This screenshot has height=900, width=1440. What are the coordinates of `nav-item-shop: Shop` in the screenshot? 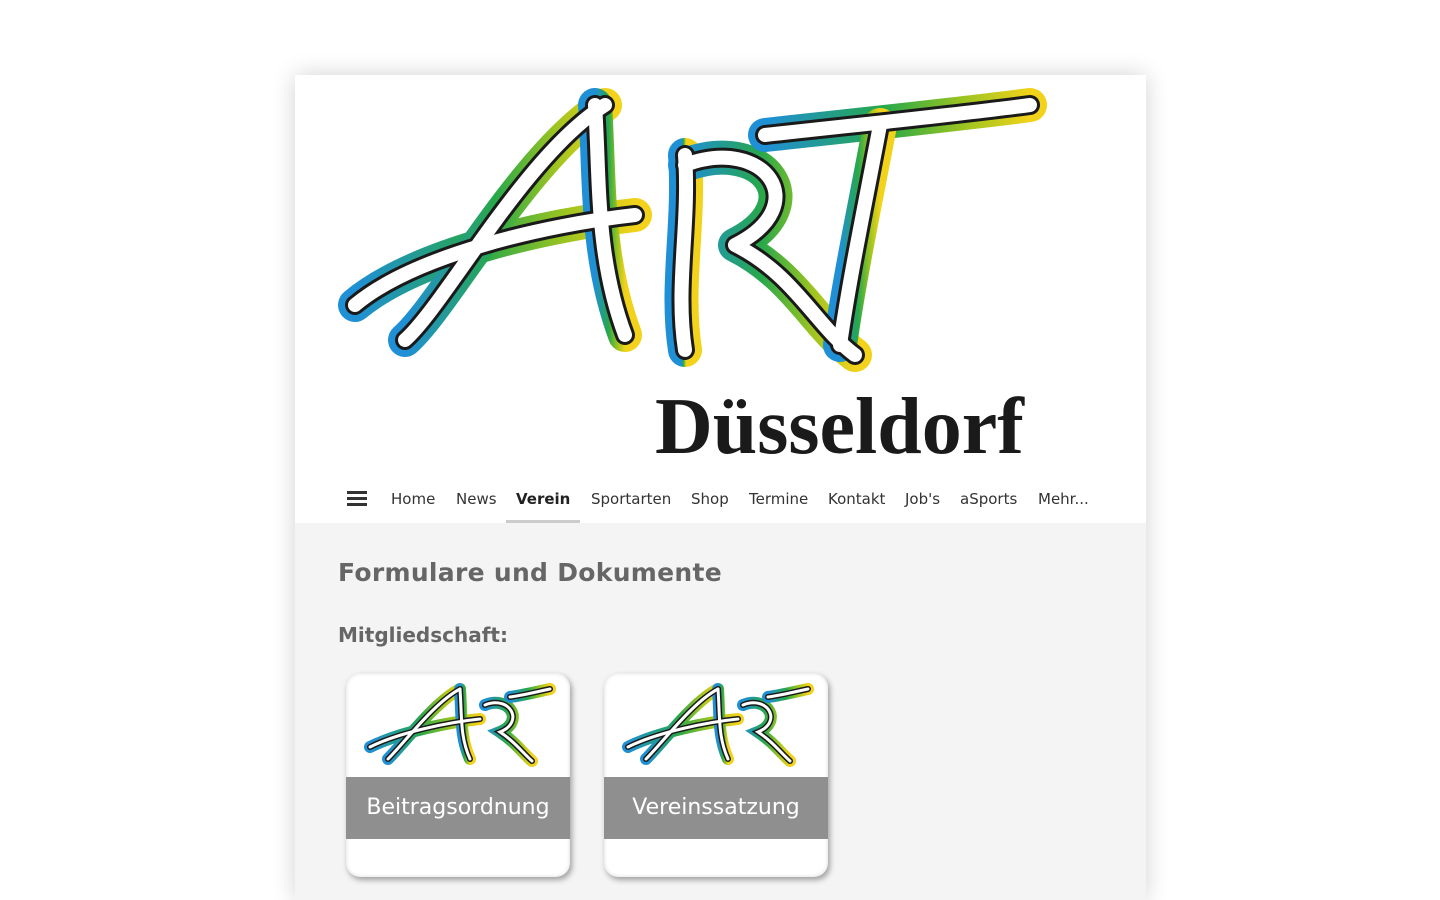 It's located at (710, 499).